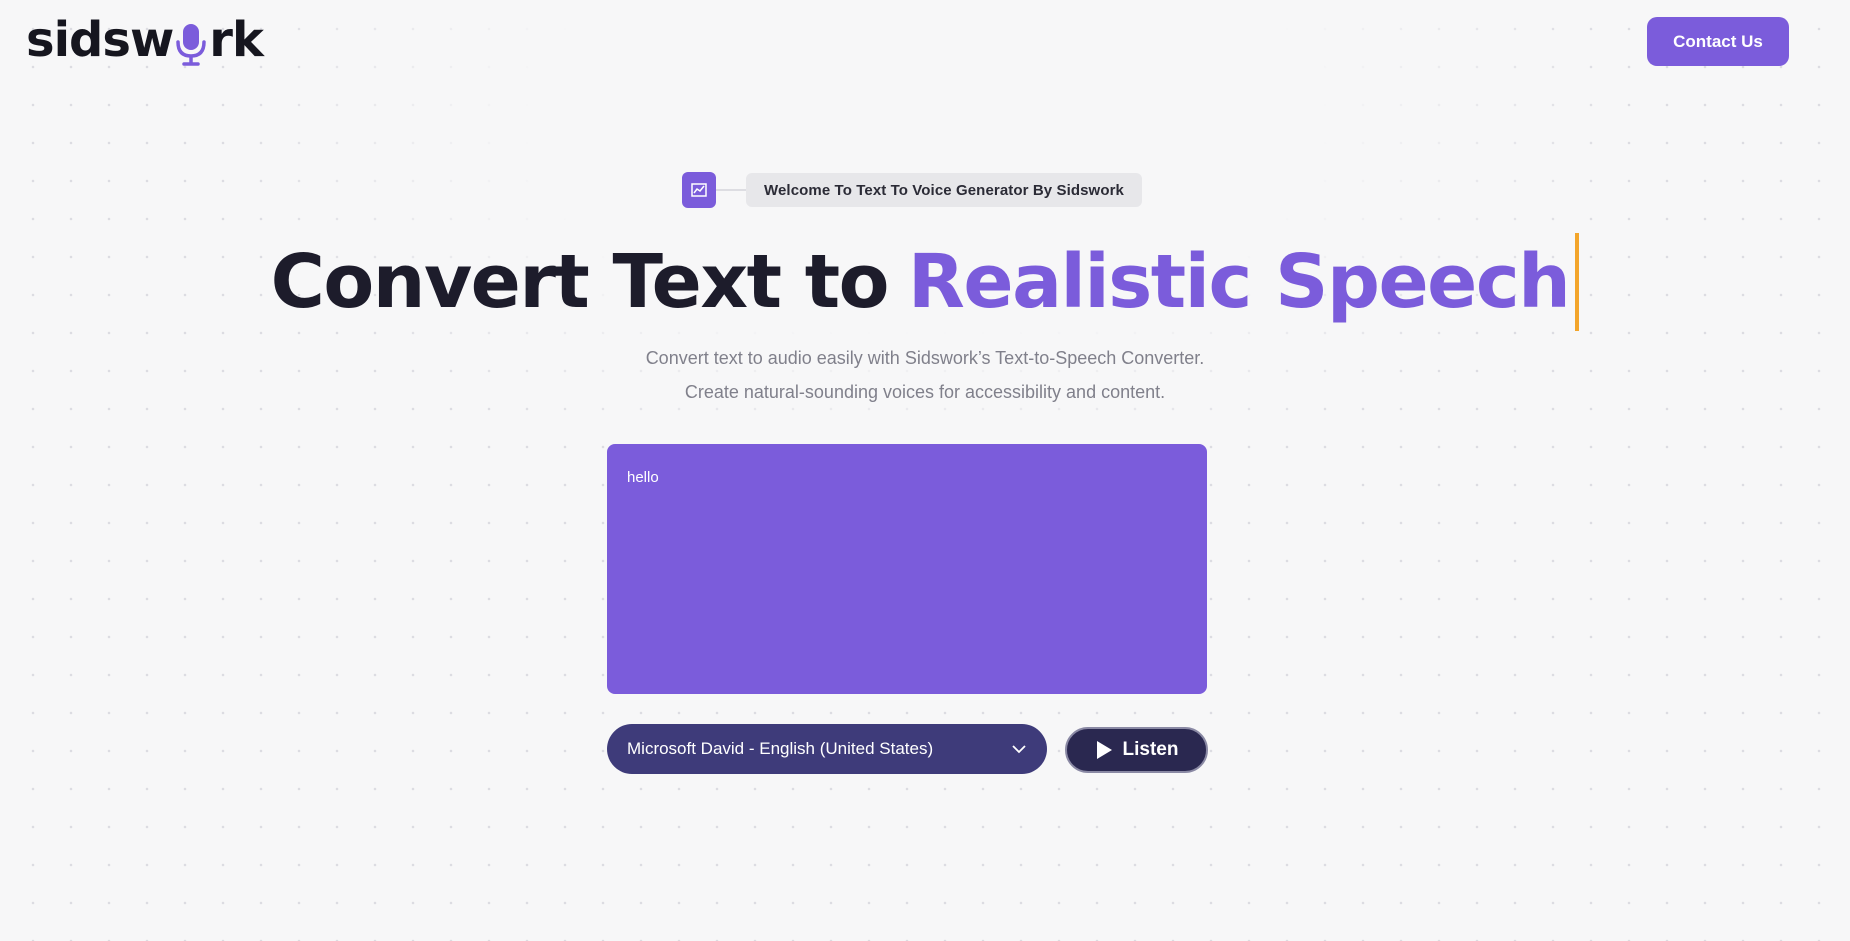  Describe the element at coordinates (1019, 749) in the screenshot. I see `chevron-down-icon` at that location.